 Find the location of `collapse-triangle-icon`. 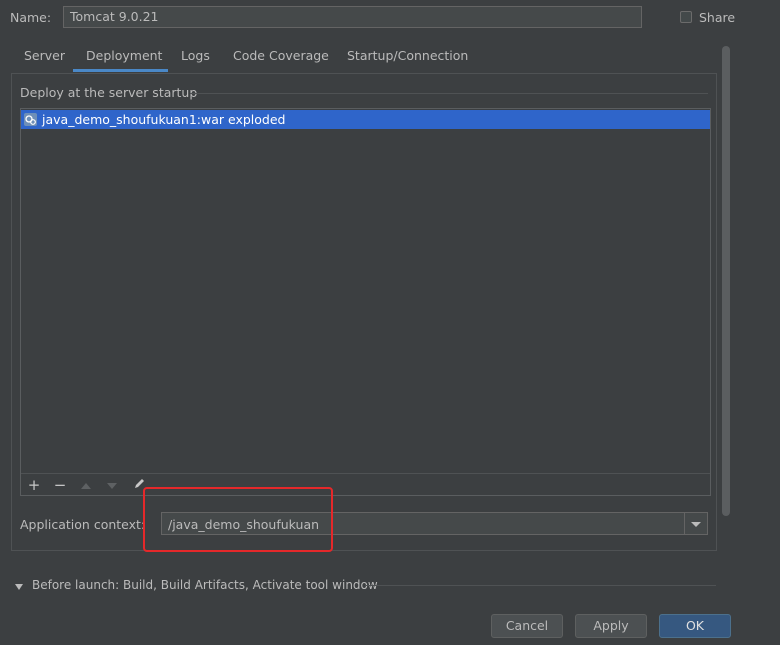

collapse-triangle-icon is located at coordinates (19, 585).